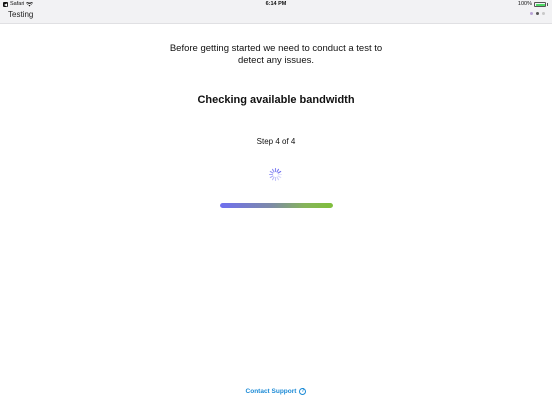  Describe the element at coordinates (276, 141) in the screenshot. I see `step-indicator: Step 4 of 4` at that location.